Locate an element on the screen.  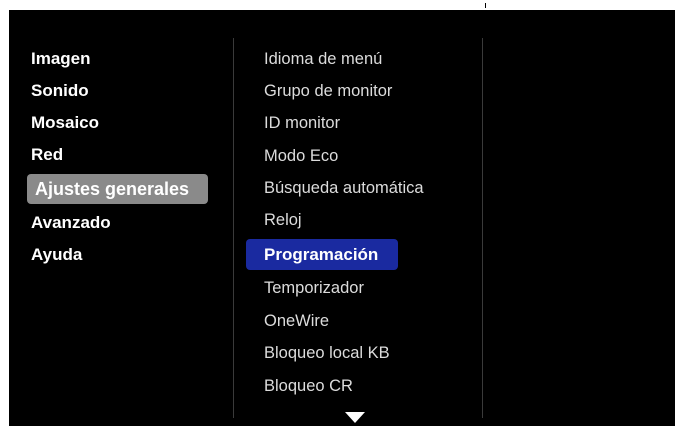
submenu-item-busqueda-automatica: Búsqueda automática is located at coordinates (344, 188).